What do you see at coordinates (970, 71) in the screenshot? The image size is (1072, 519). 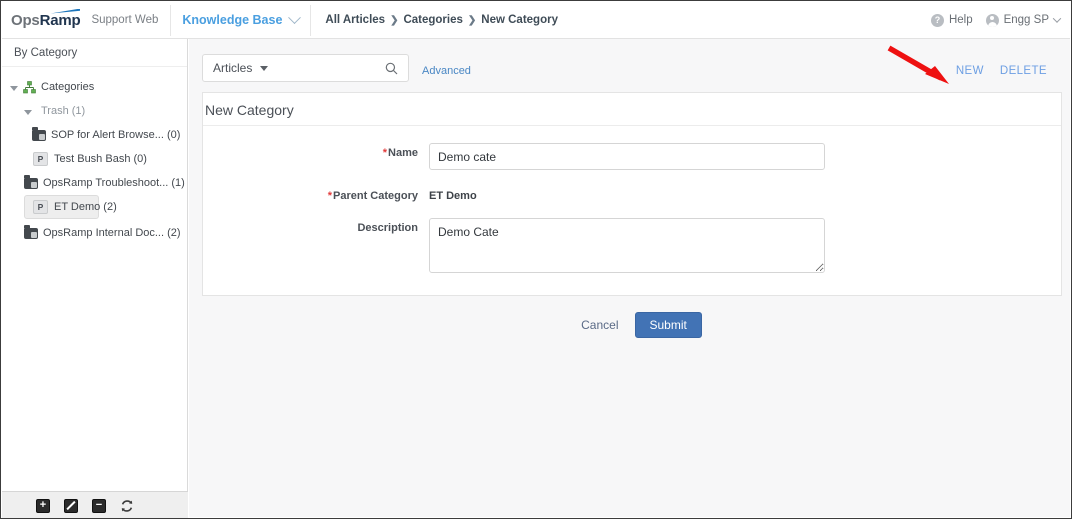 I see `new-button: NEW` at bounding box center [970, 71].